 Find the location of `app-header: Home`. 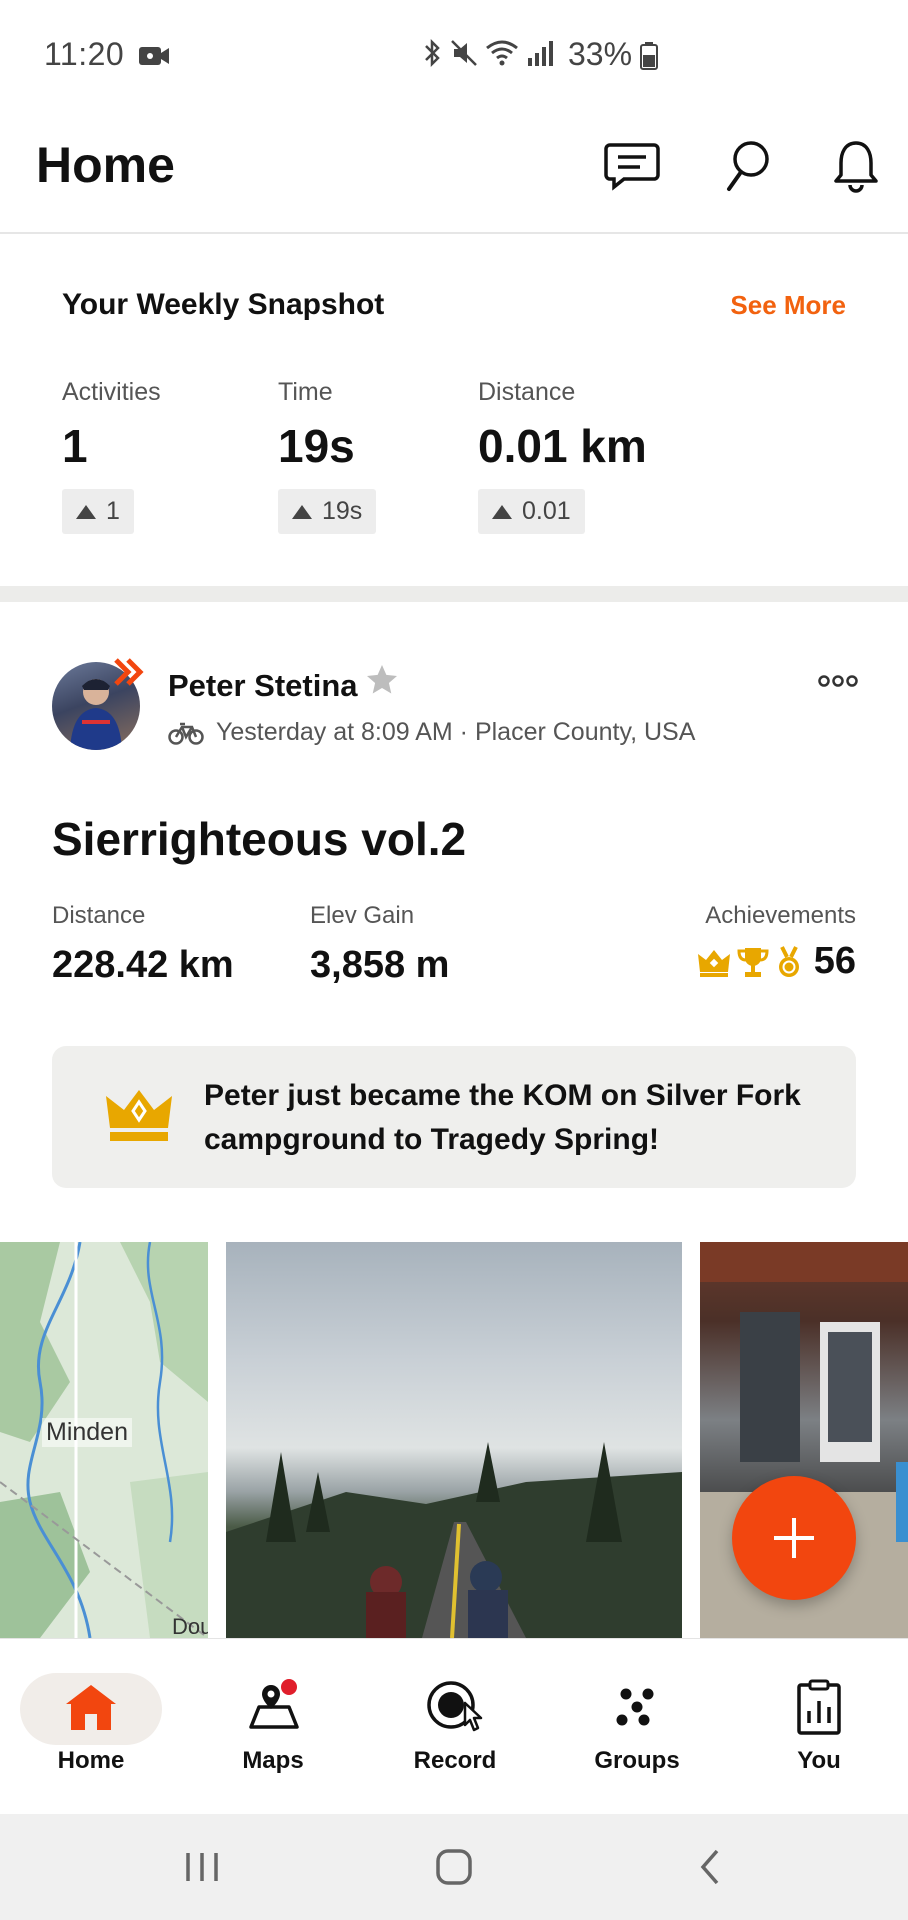

app-header: Home is located at coordinates (454, 172).